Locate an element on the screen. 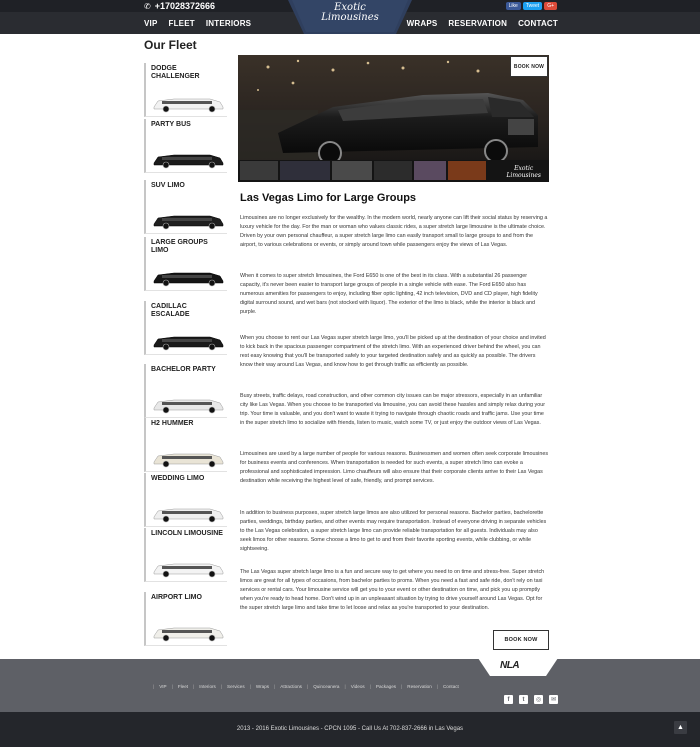 The image size is (700, 747). fleet-item-label: DODGE CHALLENGER is located at coordinates (175, 72).